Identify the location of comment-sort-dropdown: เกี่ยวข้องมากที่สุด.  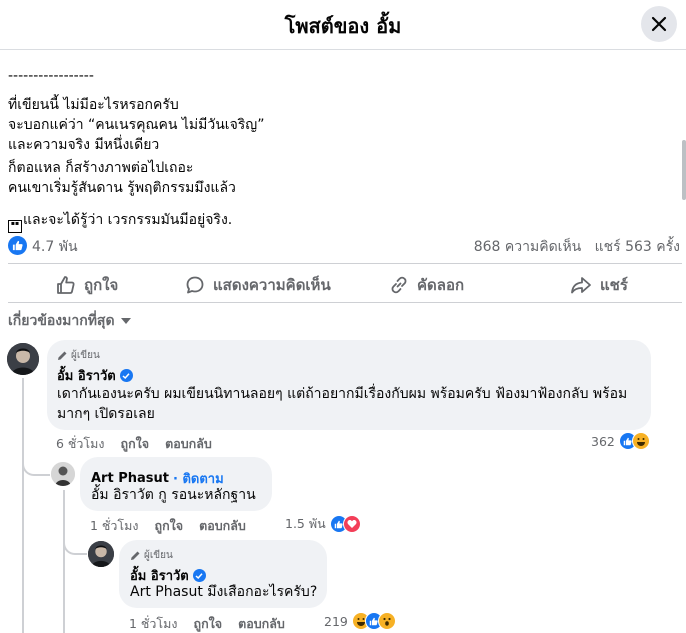
(69, 321).